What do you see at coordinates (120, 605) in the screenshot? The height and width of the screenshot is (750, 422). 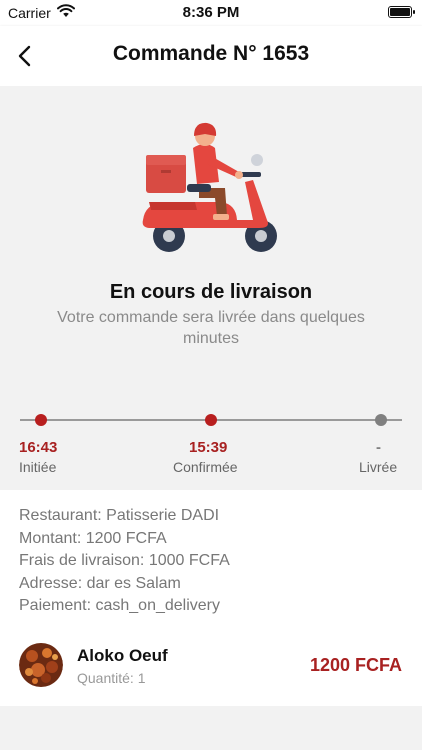 I see `detail-payment: Paiement: cash_on_delivery` at bounding box center [120, 605].